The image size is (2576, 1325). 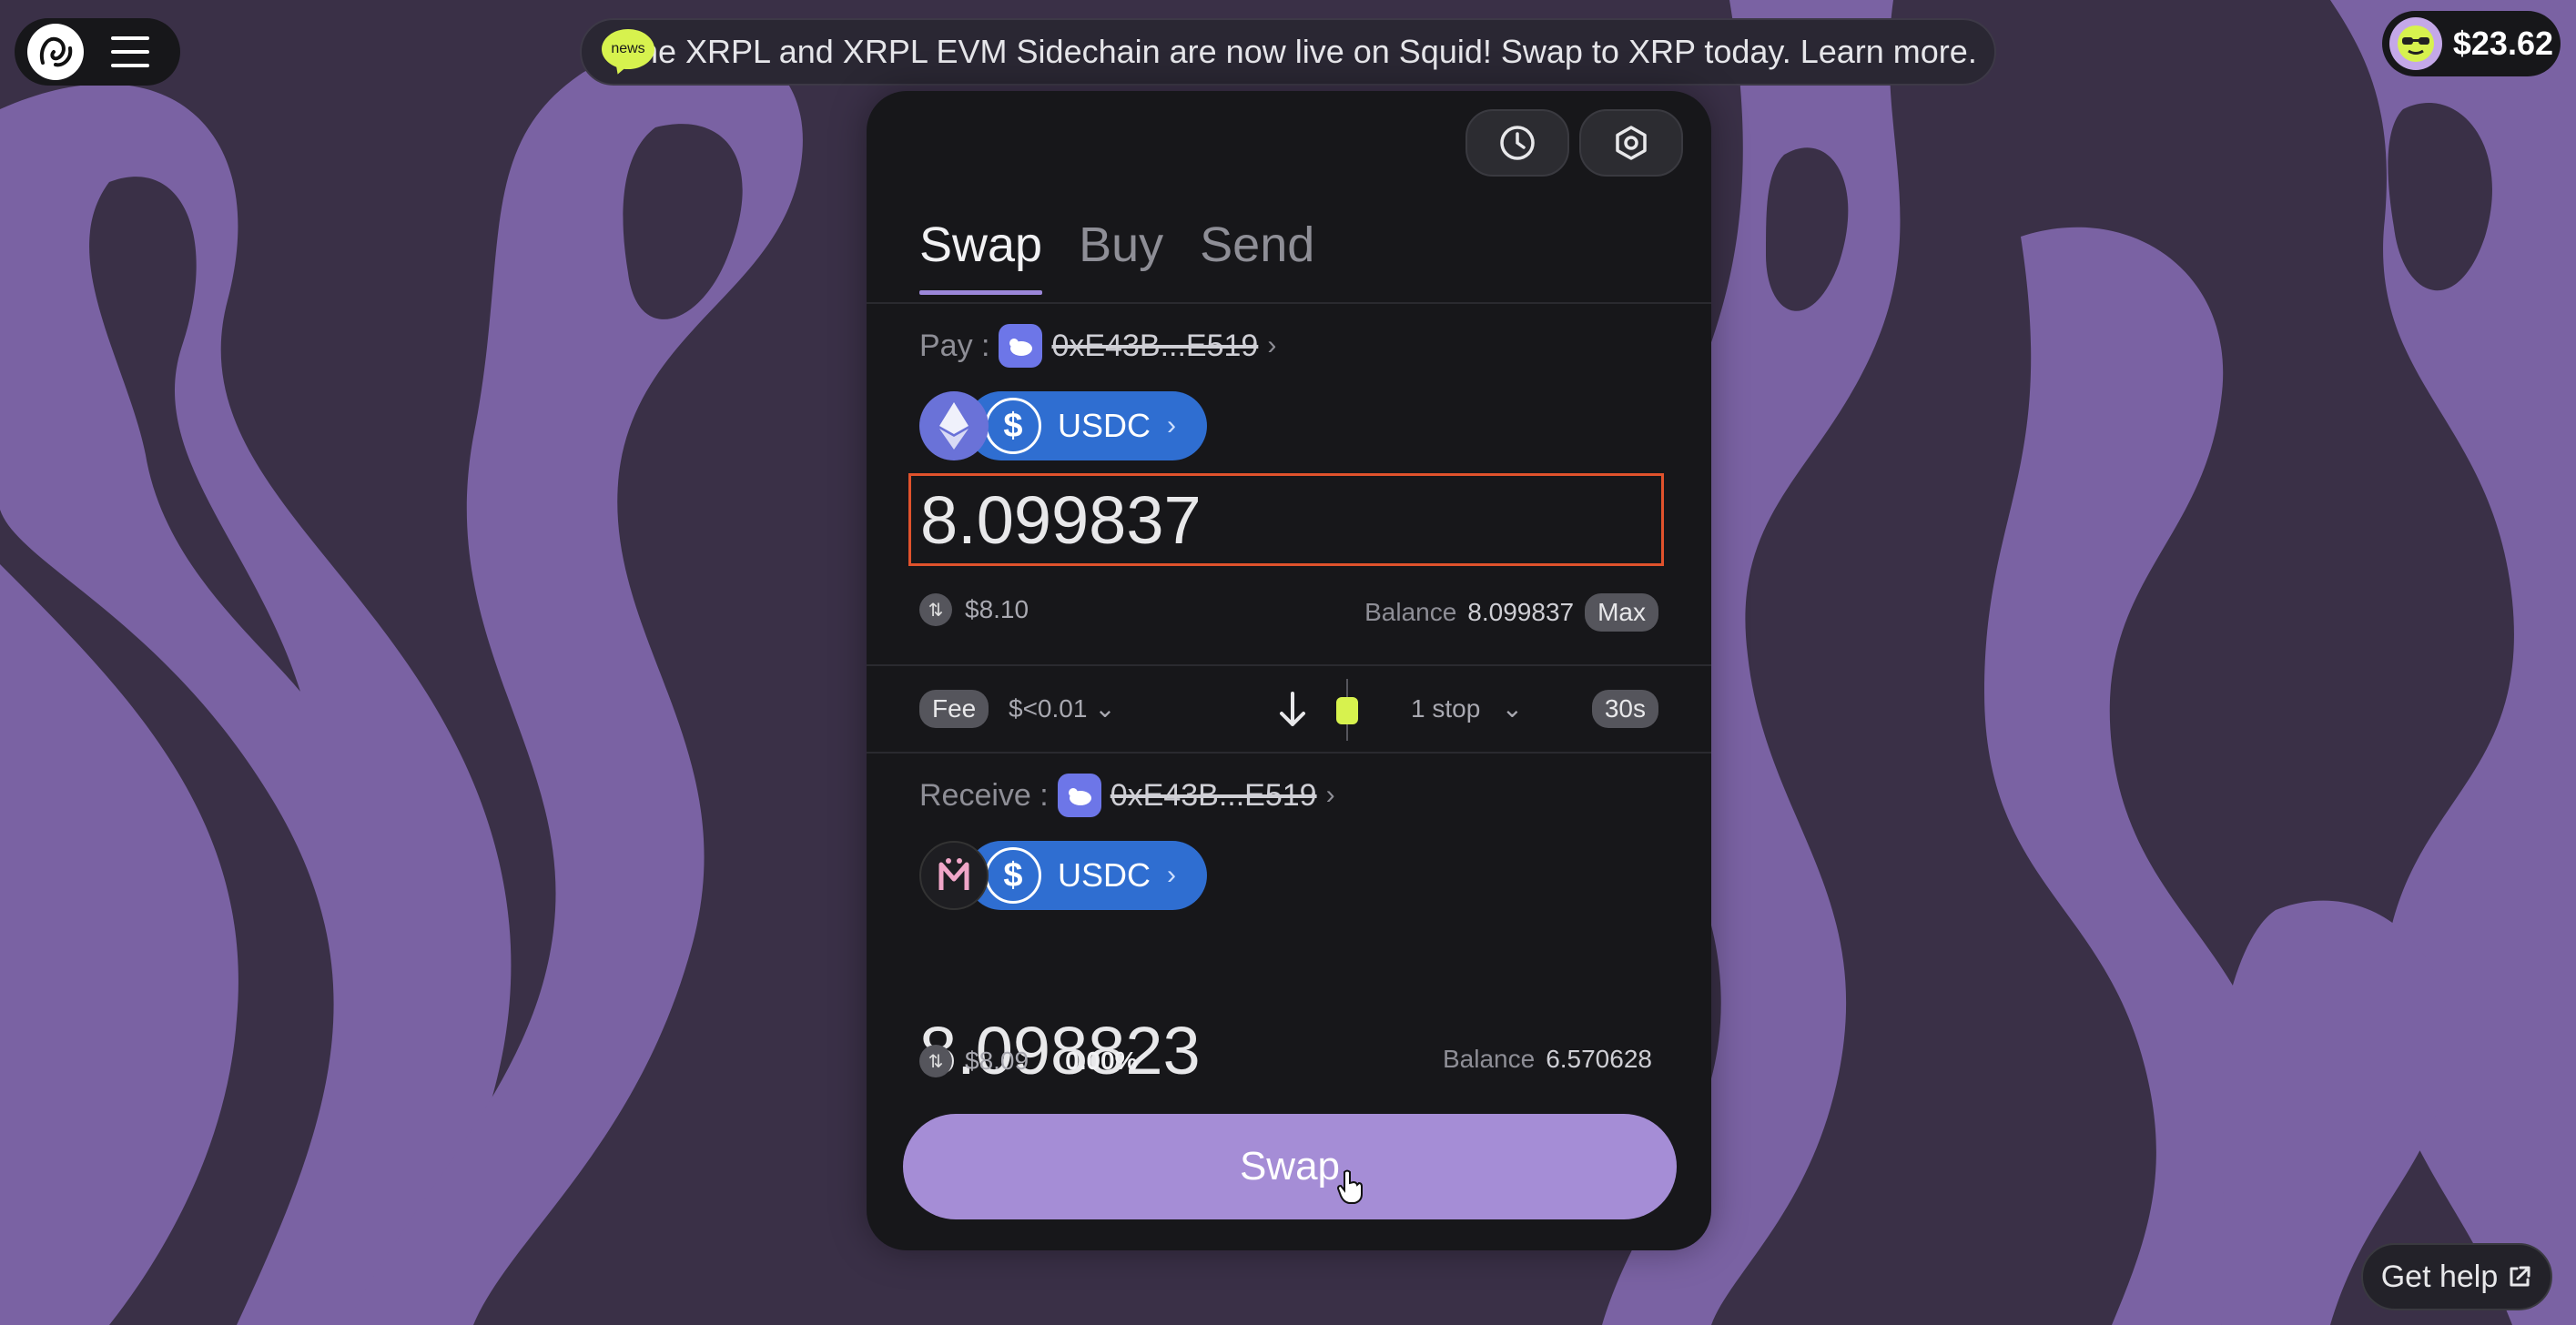 I want to click on receive-address: 0xE43B...E519, so click(x=1213, y=795).